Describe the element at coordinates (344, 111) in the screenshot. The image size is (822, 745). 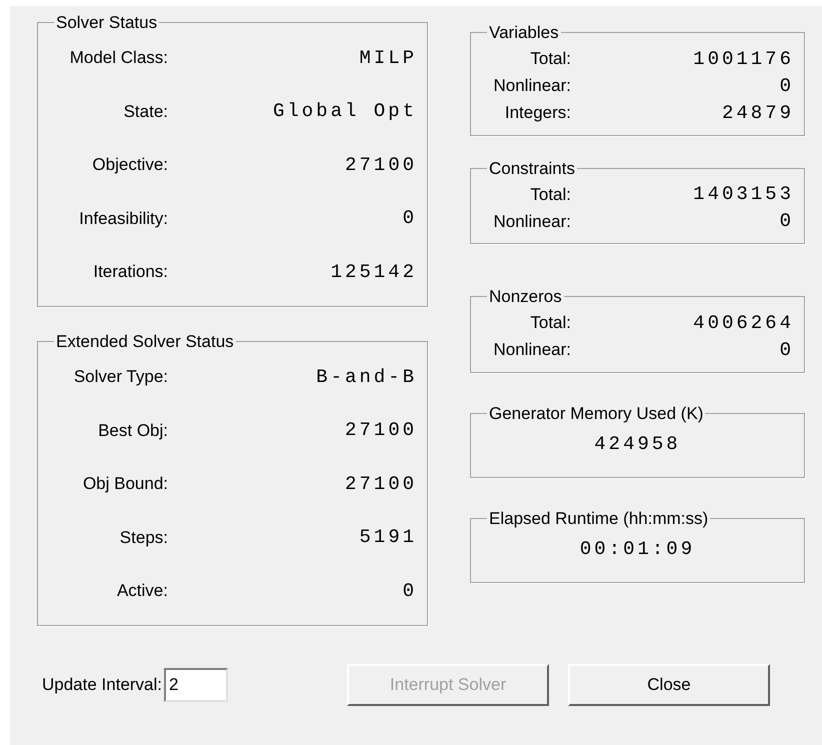
I see `value-text: Global Opt` at that location.